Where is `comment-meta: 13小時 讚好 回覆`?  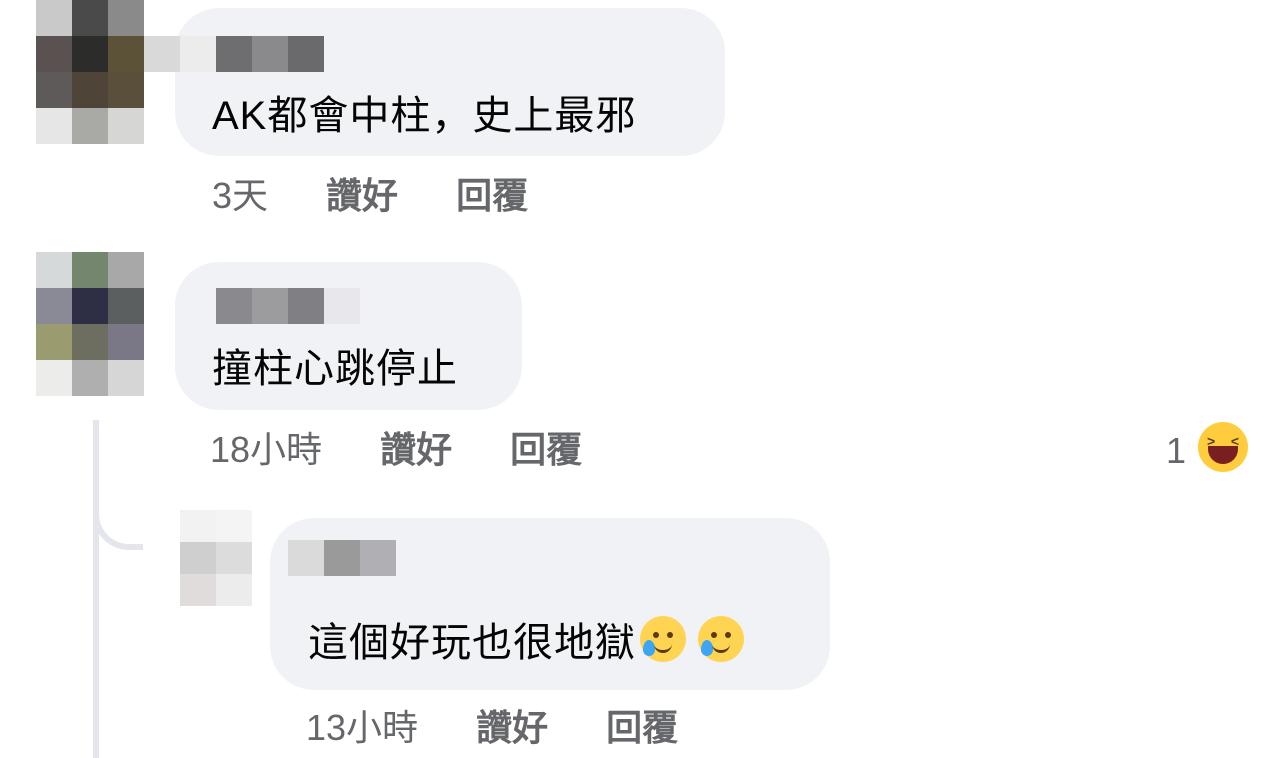 comment-meta: 13小時 讚好 回覆 is located at coordinates (492, 728).